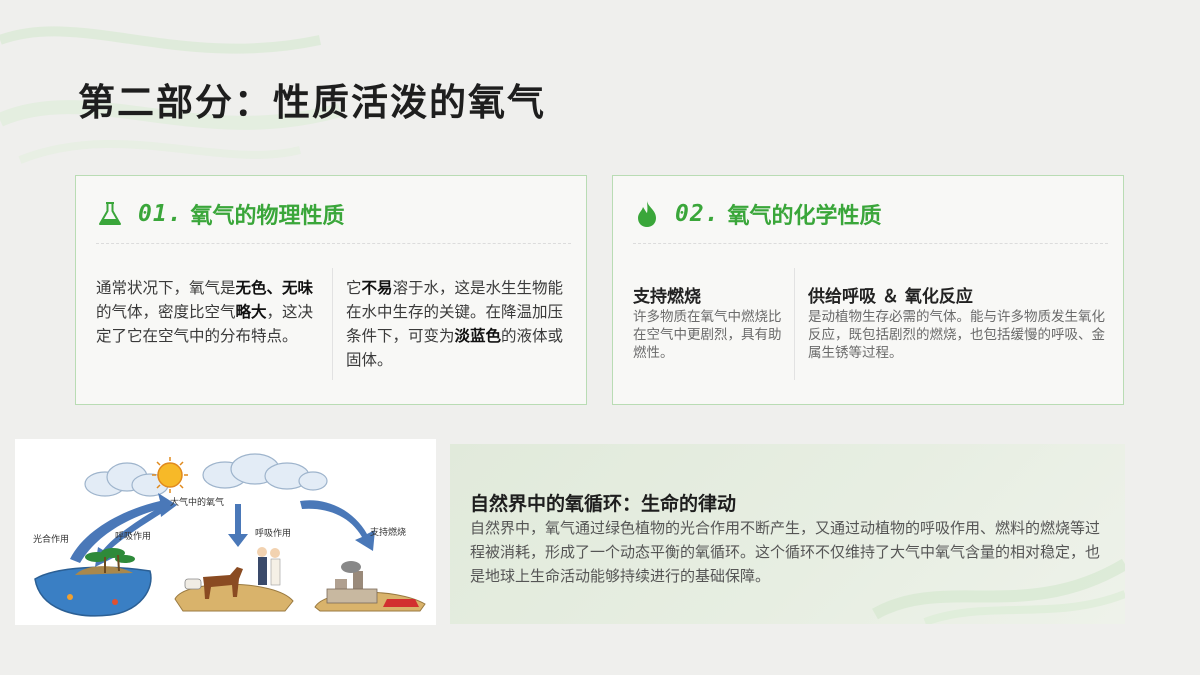 This screenshot has height=675, width=1200. What do you see at coordinates (197, 503) in the screenshot?
I see `label-atmosphere-oxygen: 大气中的氧气` at bounding box center [197, 503].